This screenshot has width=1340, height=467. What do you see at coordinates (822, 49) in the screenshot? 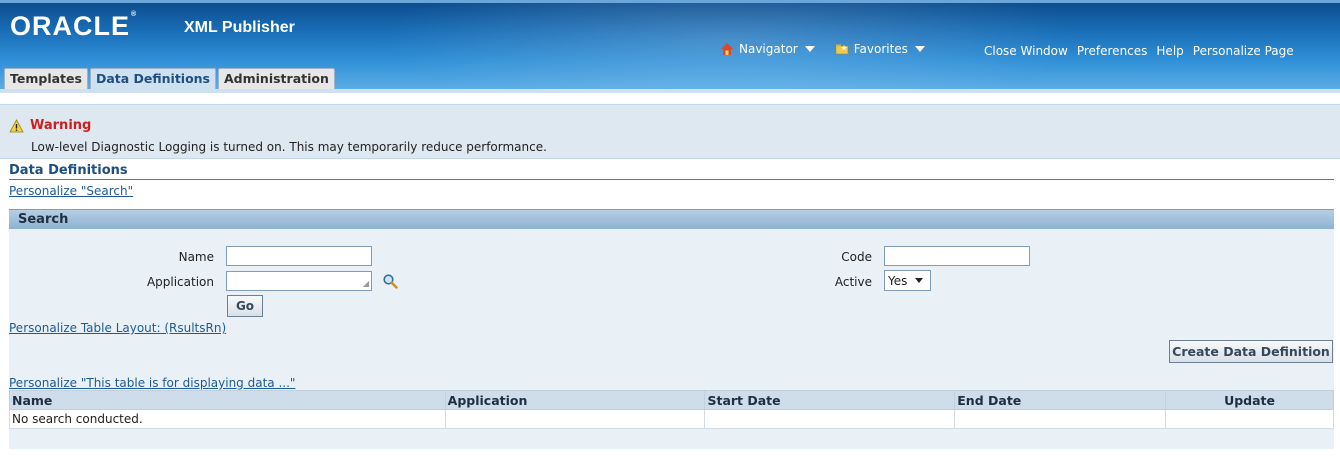
I see `global-menus: Navigator Favorites` at bounding box center [822, 49].